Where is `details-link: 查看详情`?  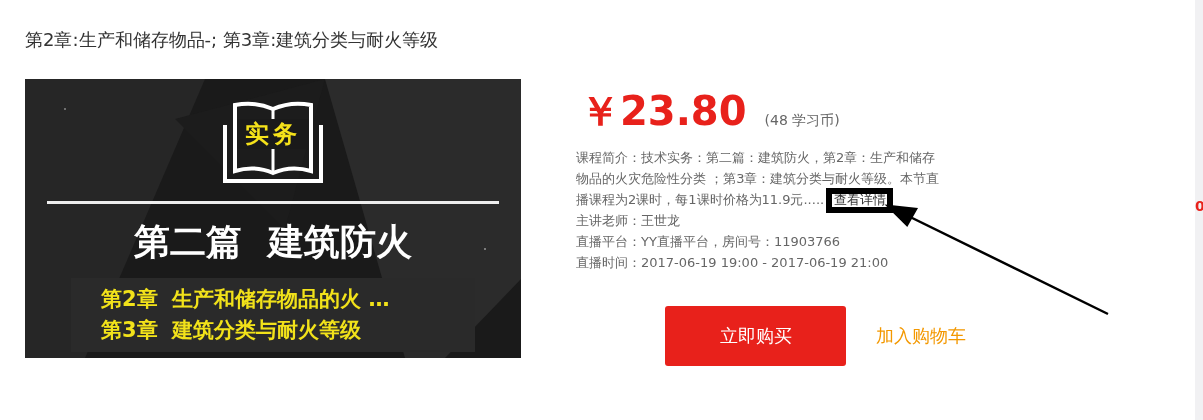 details-link: 查看详情 is located at coordinates (860, 199).